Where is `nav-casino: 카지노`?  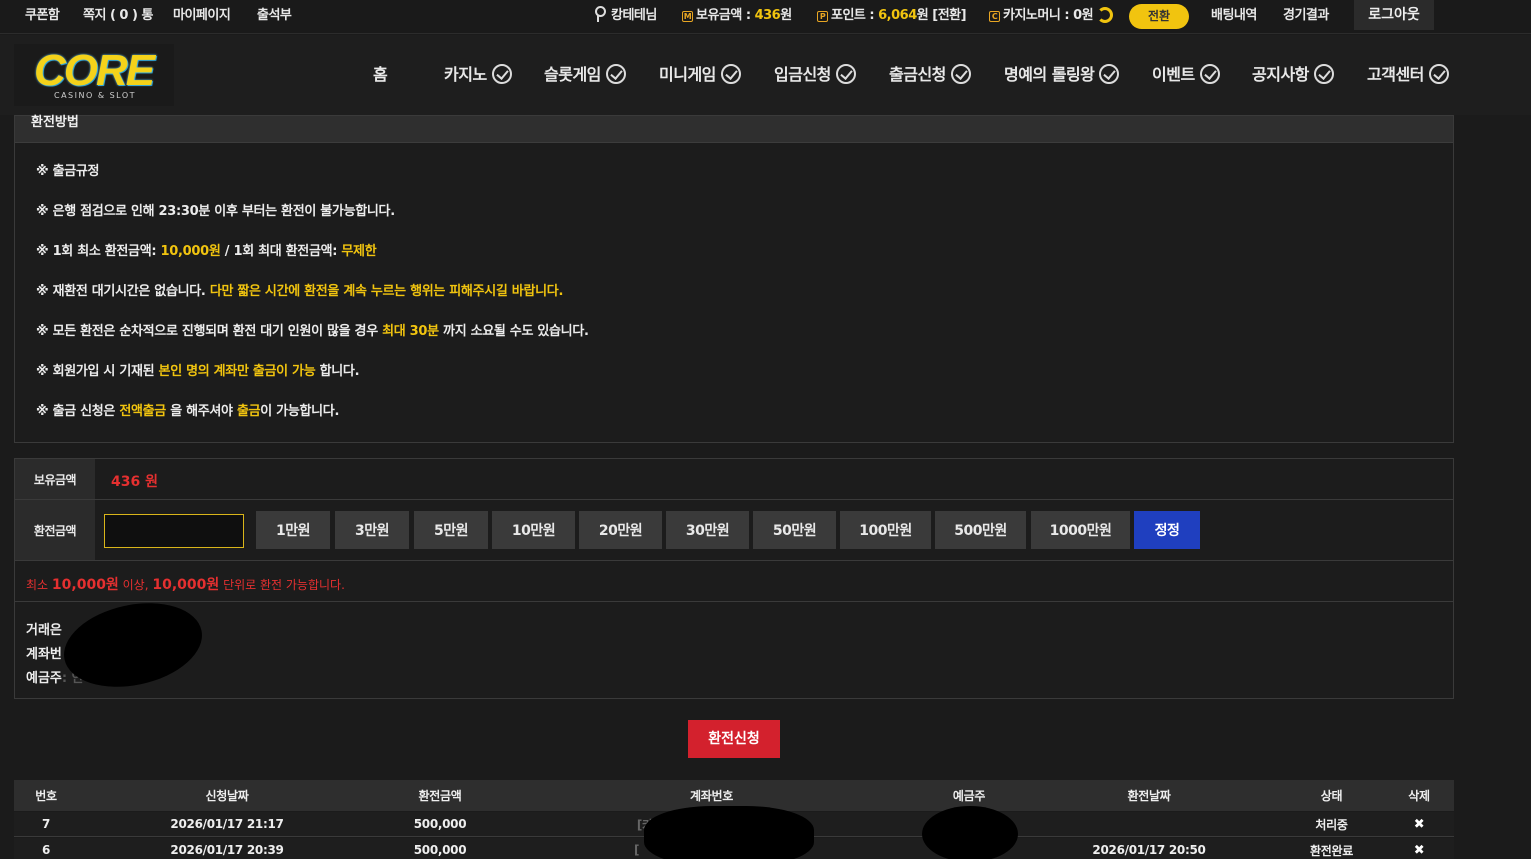 nav-casino: 카지노 is located at coordinates (478, 75).